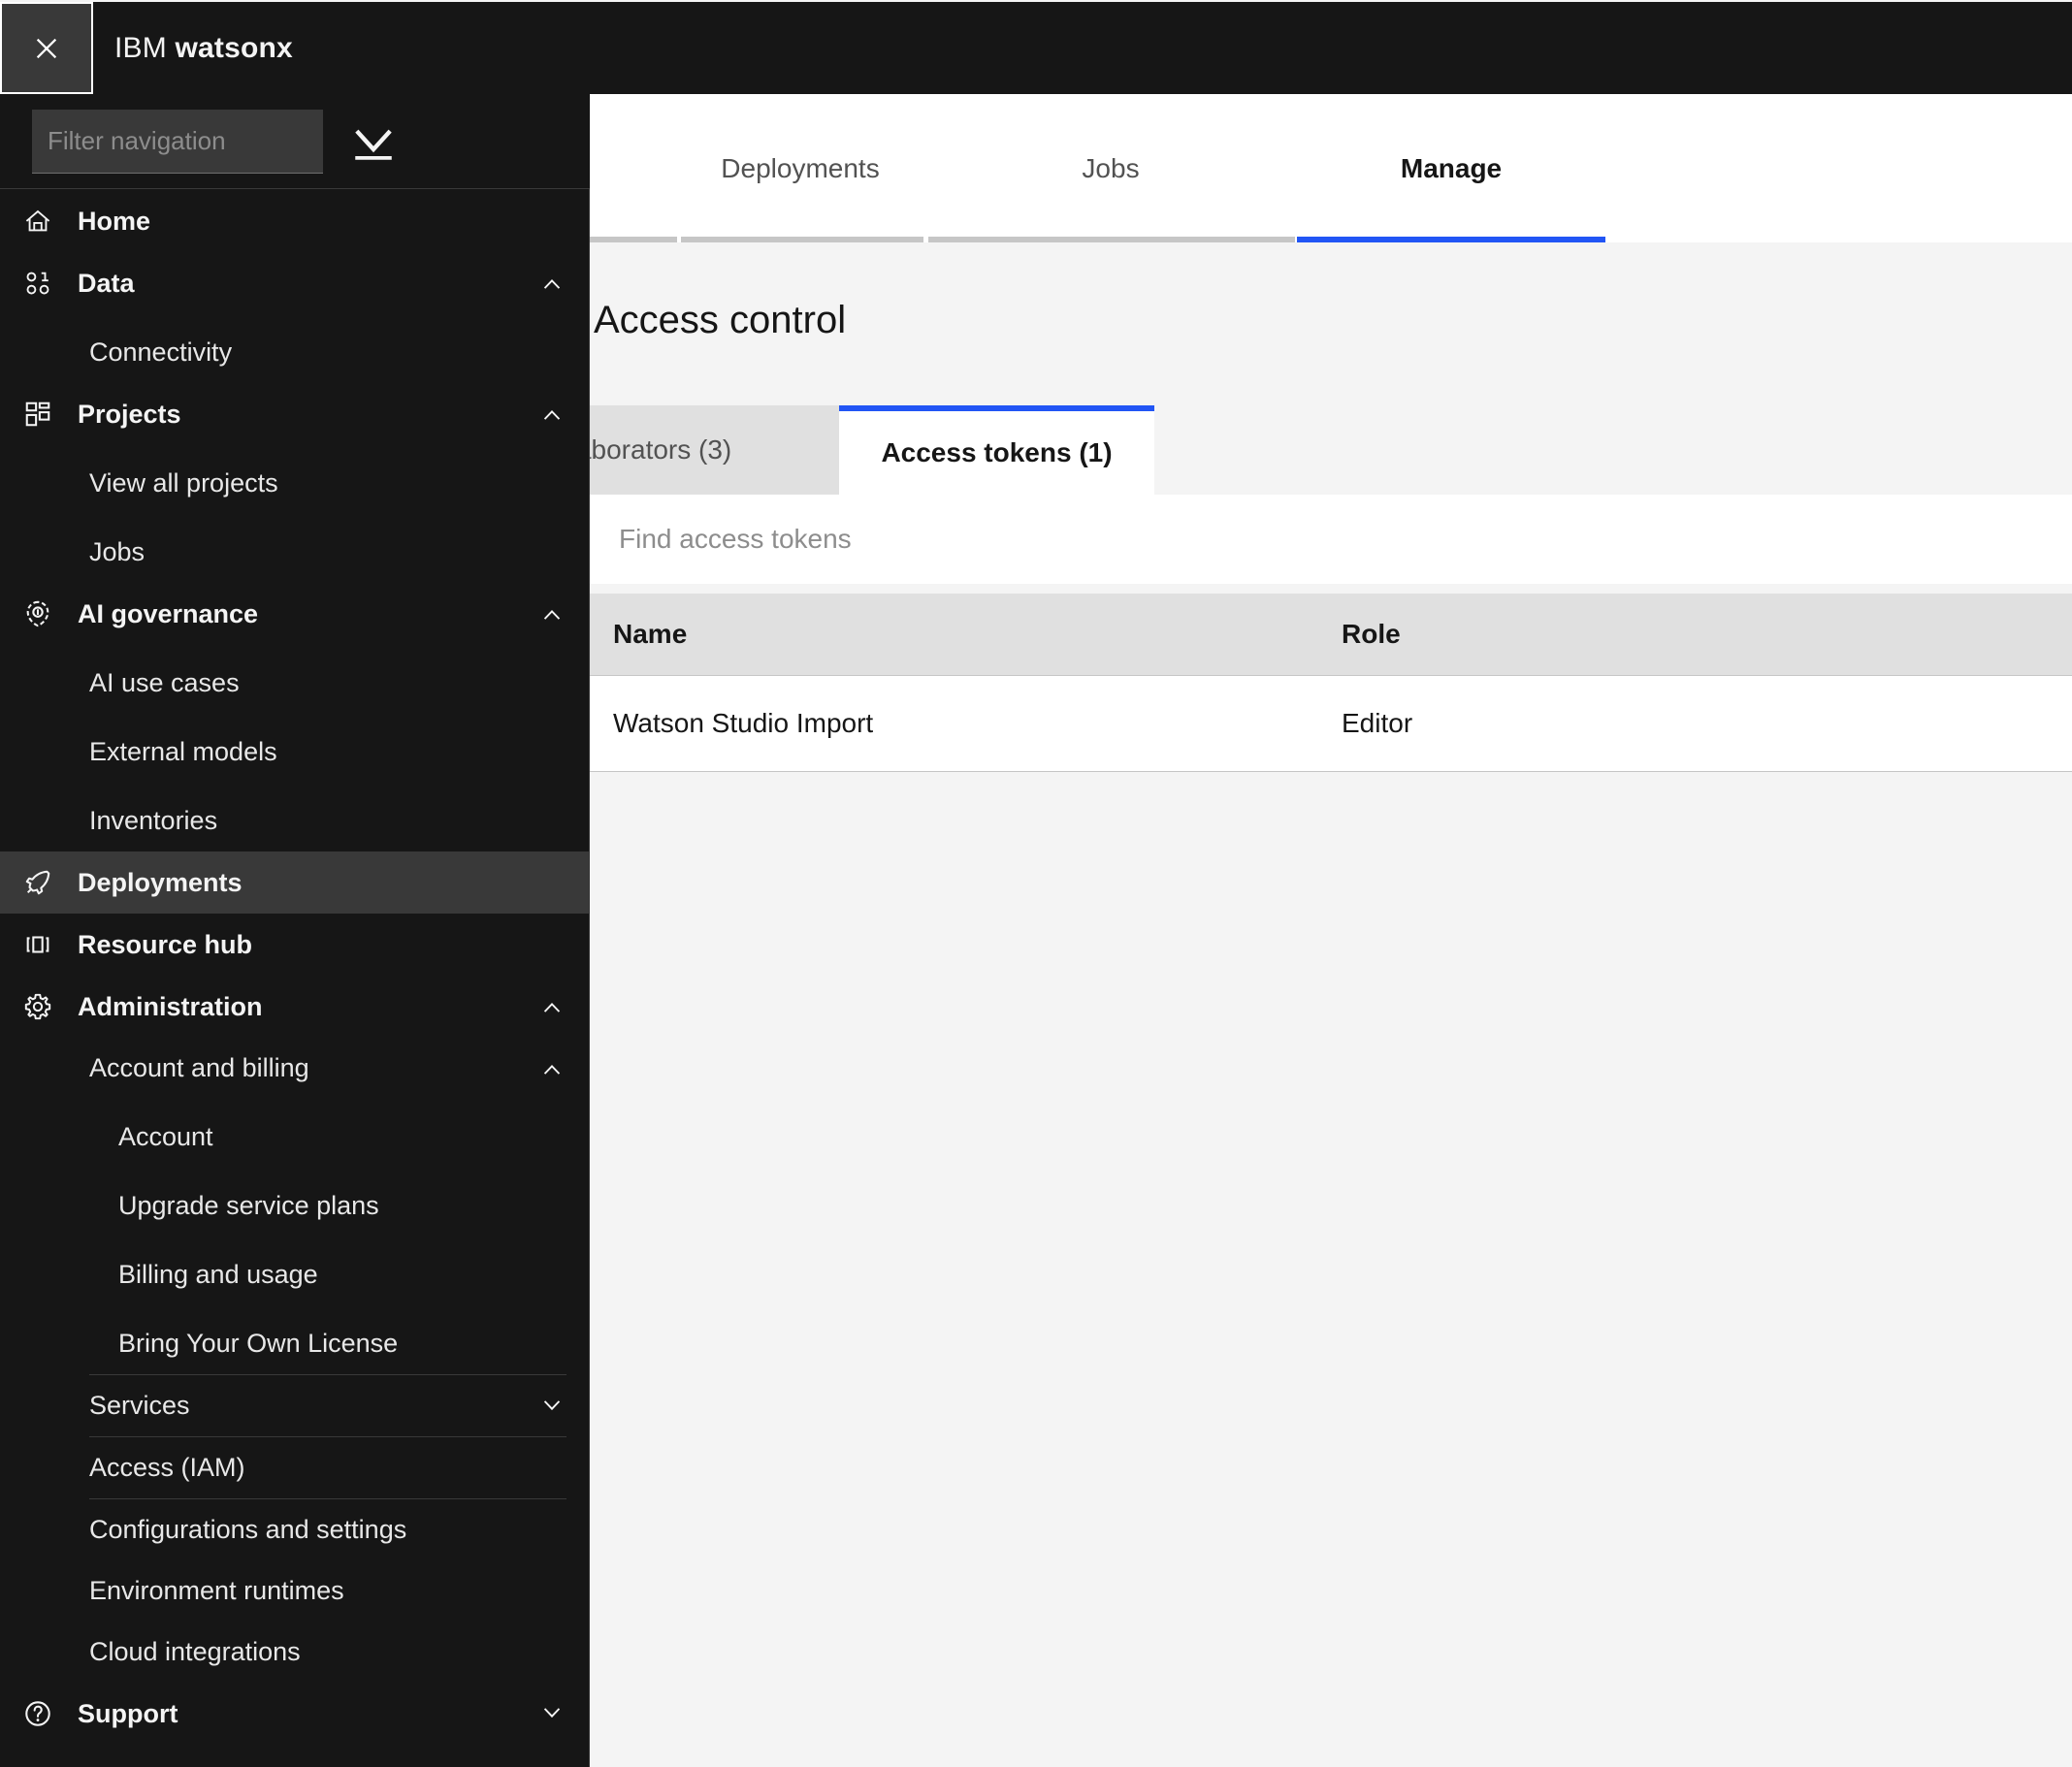  I want to click on collapse-all-button, so click(373, 142).